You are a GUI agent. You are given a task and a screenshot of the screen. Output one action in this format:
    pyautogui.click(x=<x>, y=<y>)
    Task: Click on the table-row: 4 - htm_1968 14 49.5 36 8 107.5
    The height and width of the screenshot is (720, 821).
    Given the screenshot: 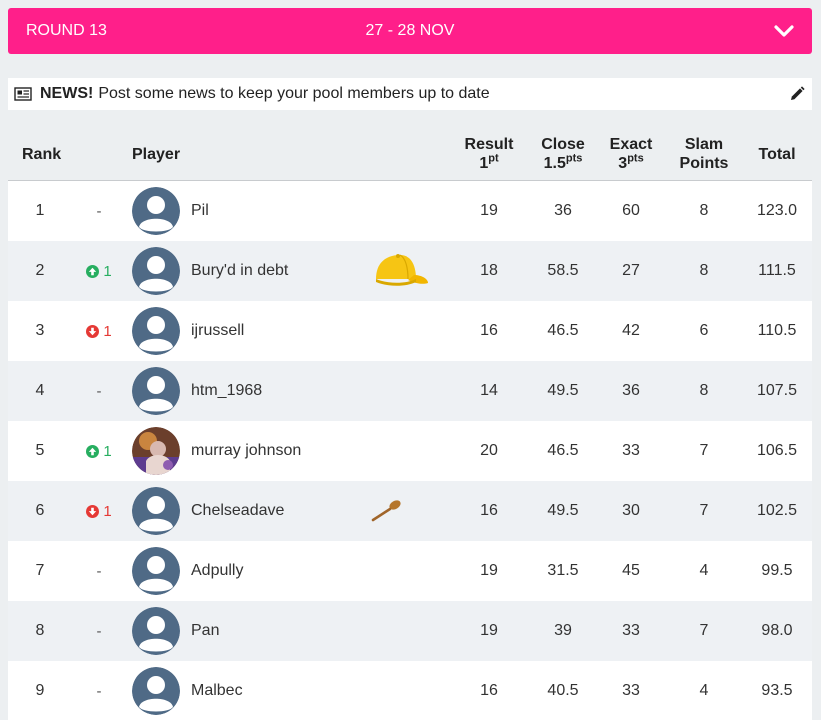 What is the action you would take?
    pyautogui.click(x=410, y=391)
    